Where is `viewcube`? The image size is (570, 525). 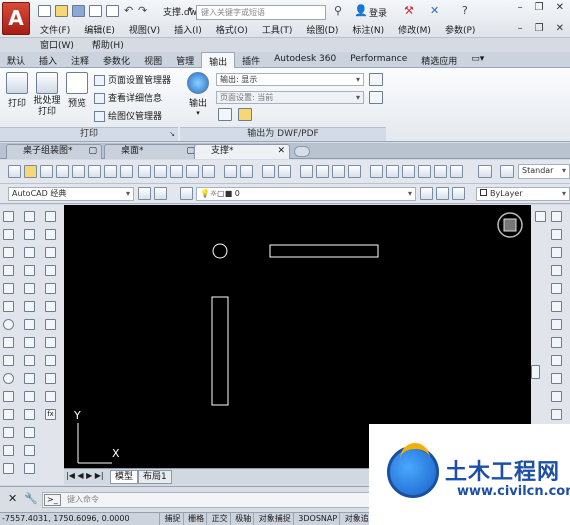
viewcube is located at coordinates (510, 225).